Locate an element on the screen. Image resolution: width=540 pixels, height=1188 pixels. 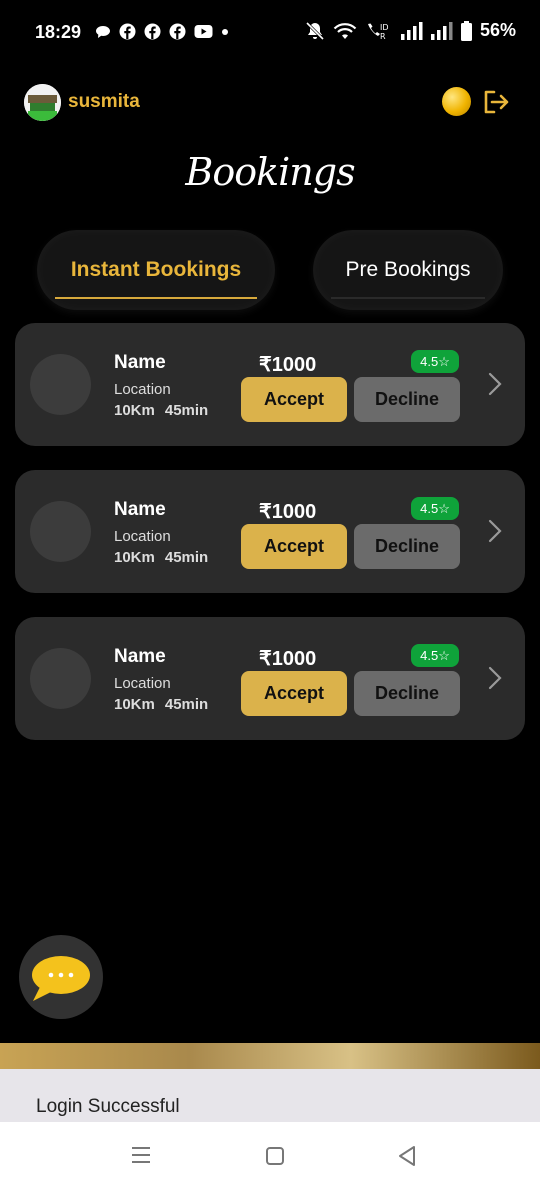
tab-active-indicator is located at coordinates (156, 298).